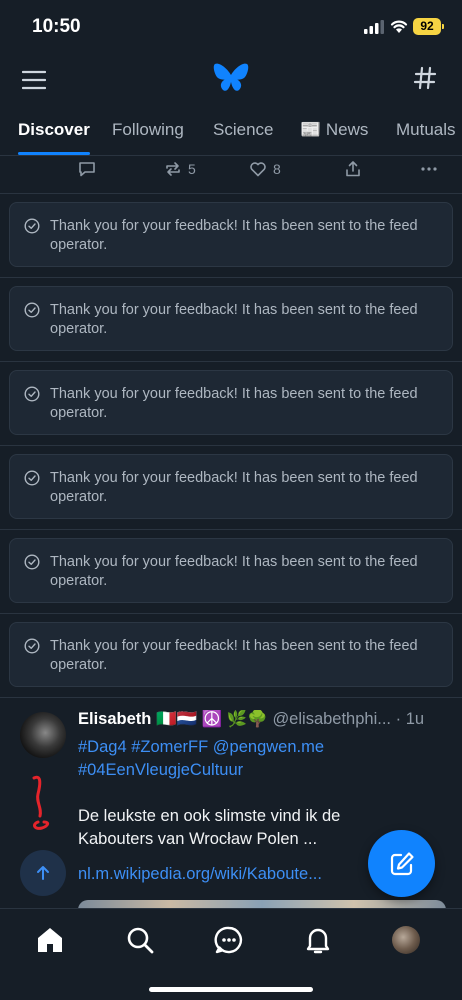 Image resolution: width=462 pixels, height=1000 pixels. Describe the element at coordinates (34, 80) in the screenshot. I see `menu-icon` at that location.